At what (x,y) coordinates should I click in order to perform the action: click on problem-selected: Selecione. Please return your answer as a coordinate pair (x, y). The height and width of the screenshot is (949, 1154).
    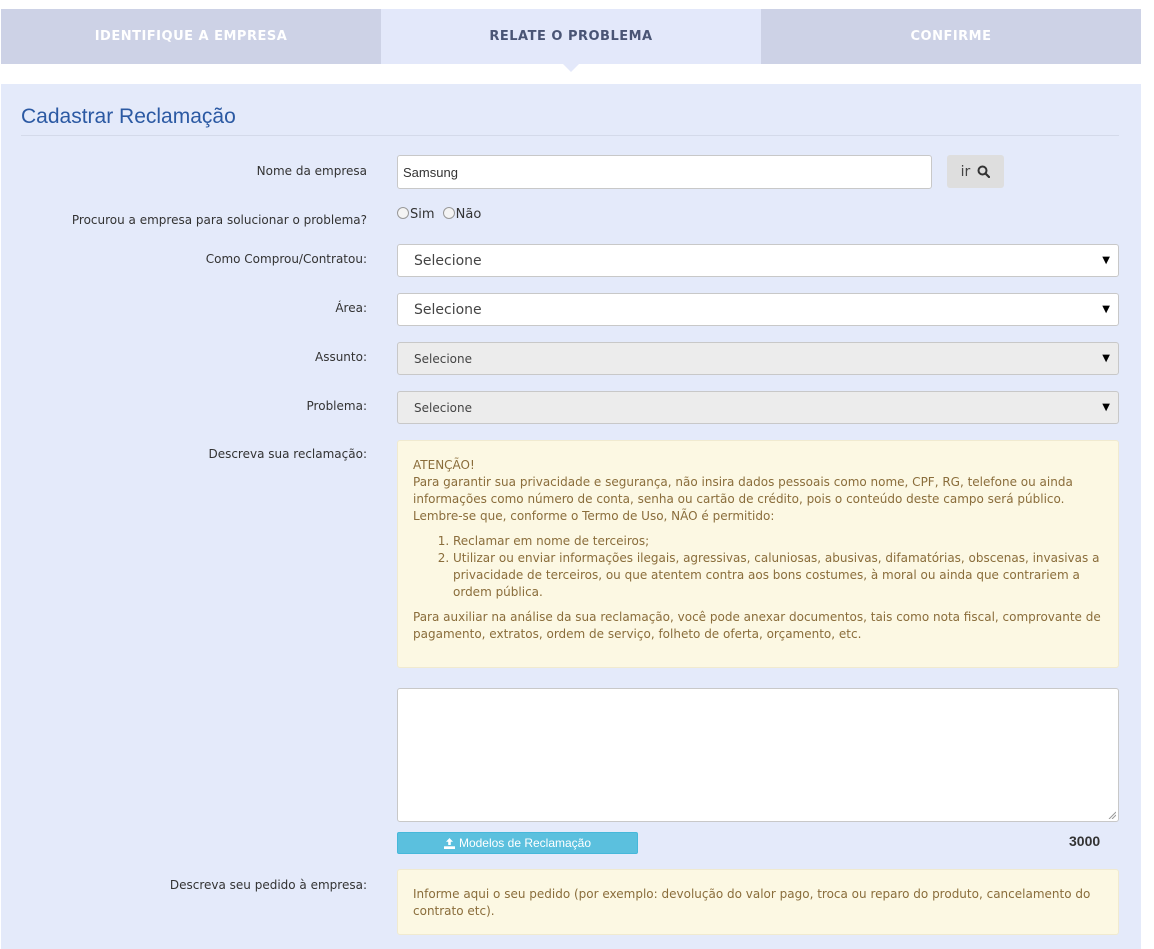
    Looking at the image, I should click on (443, 407).